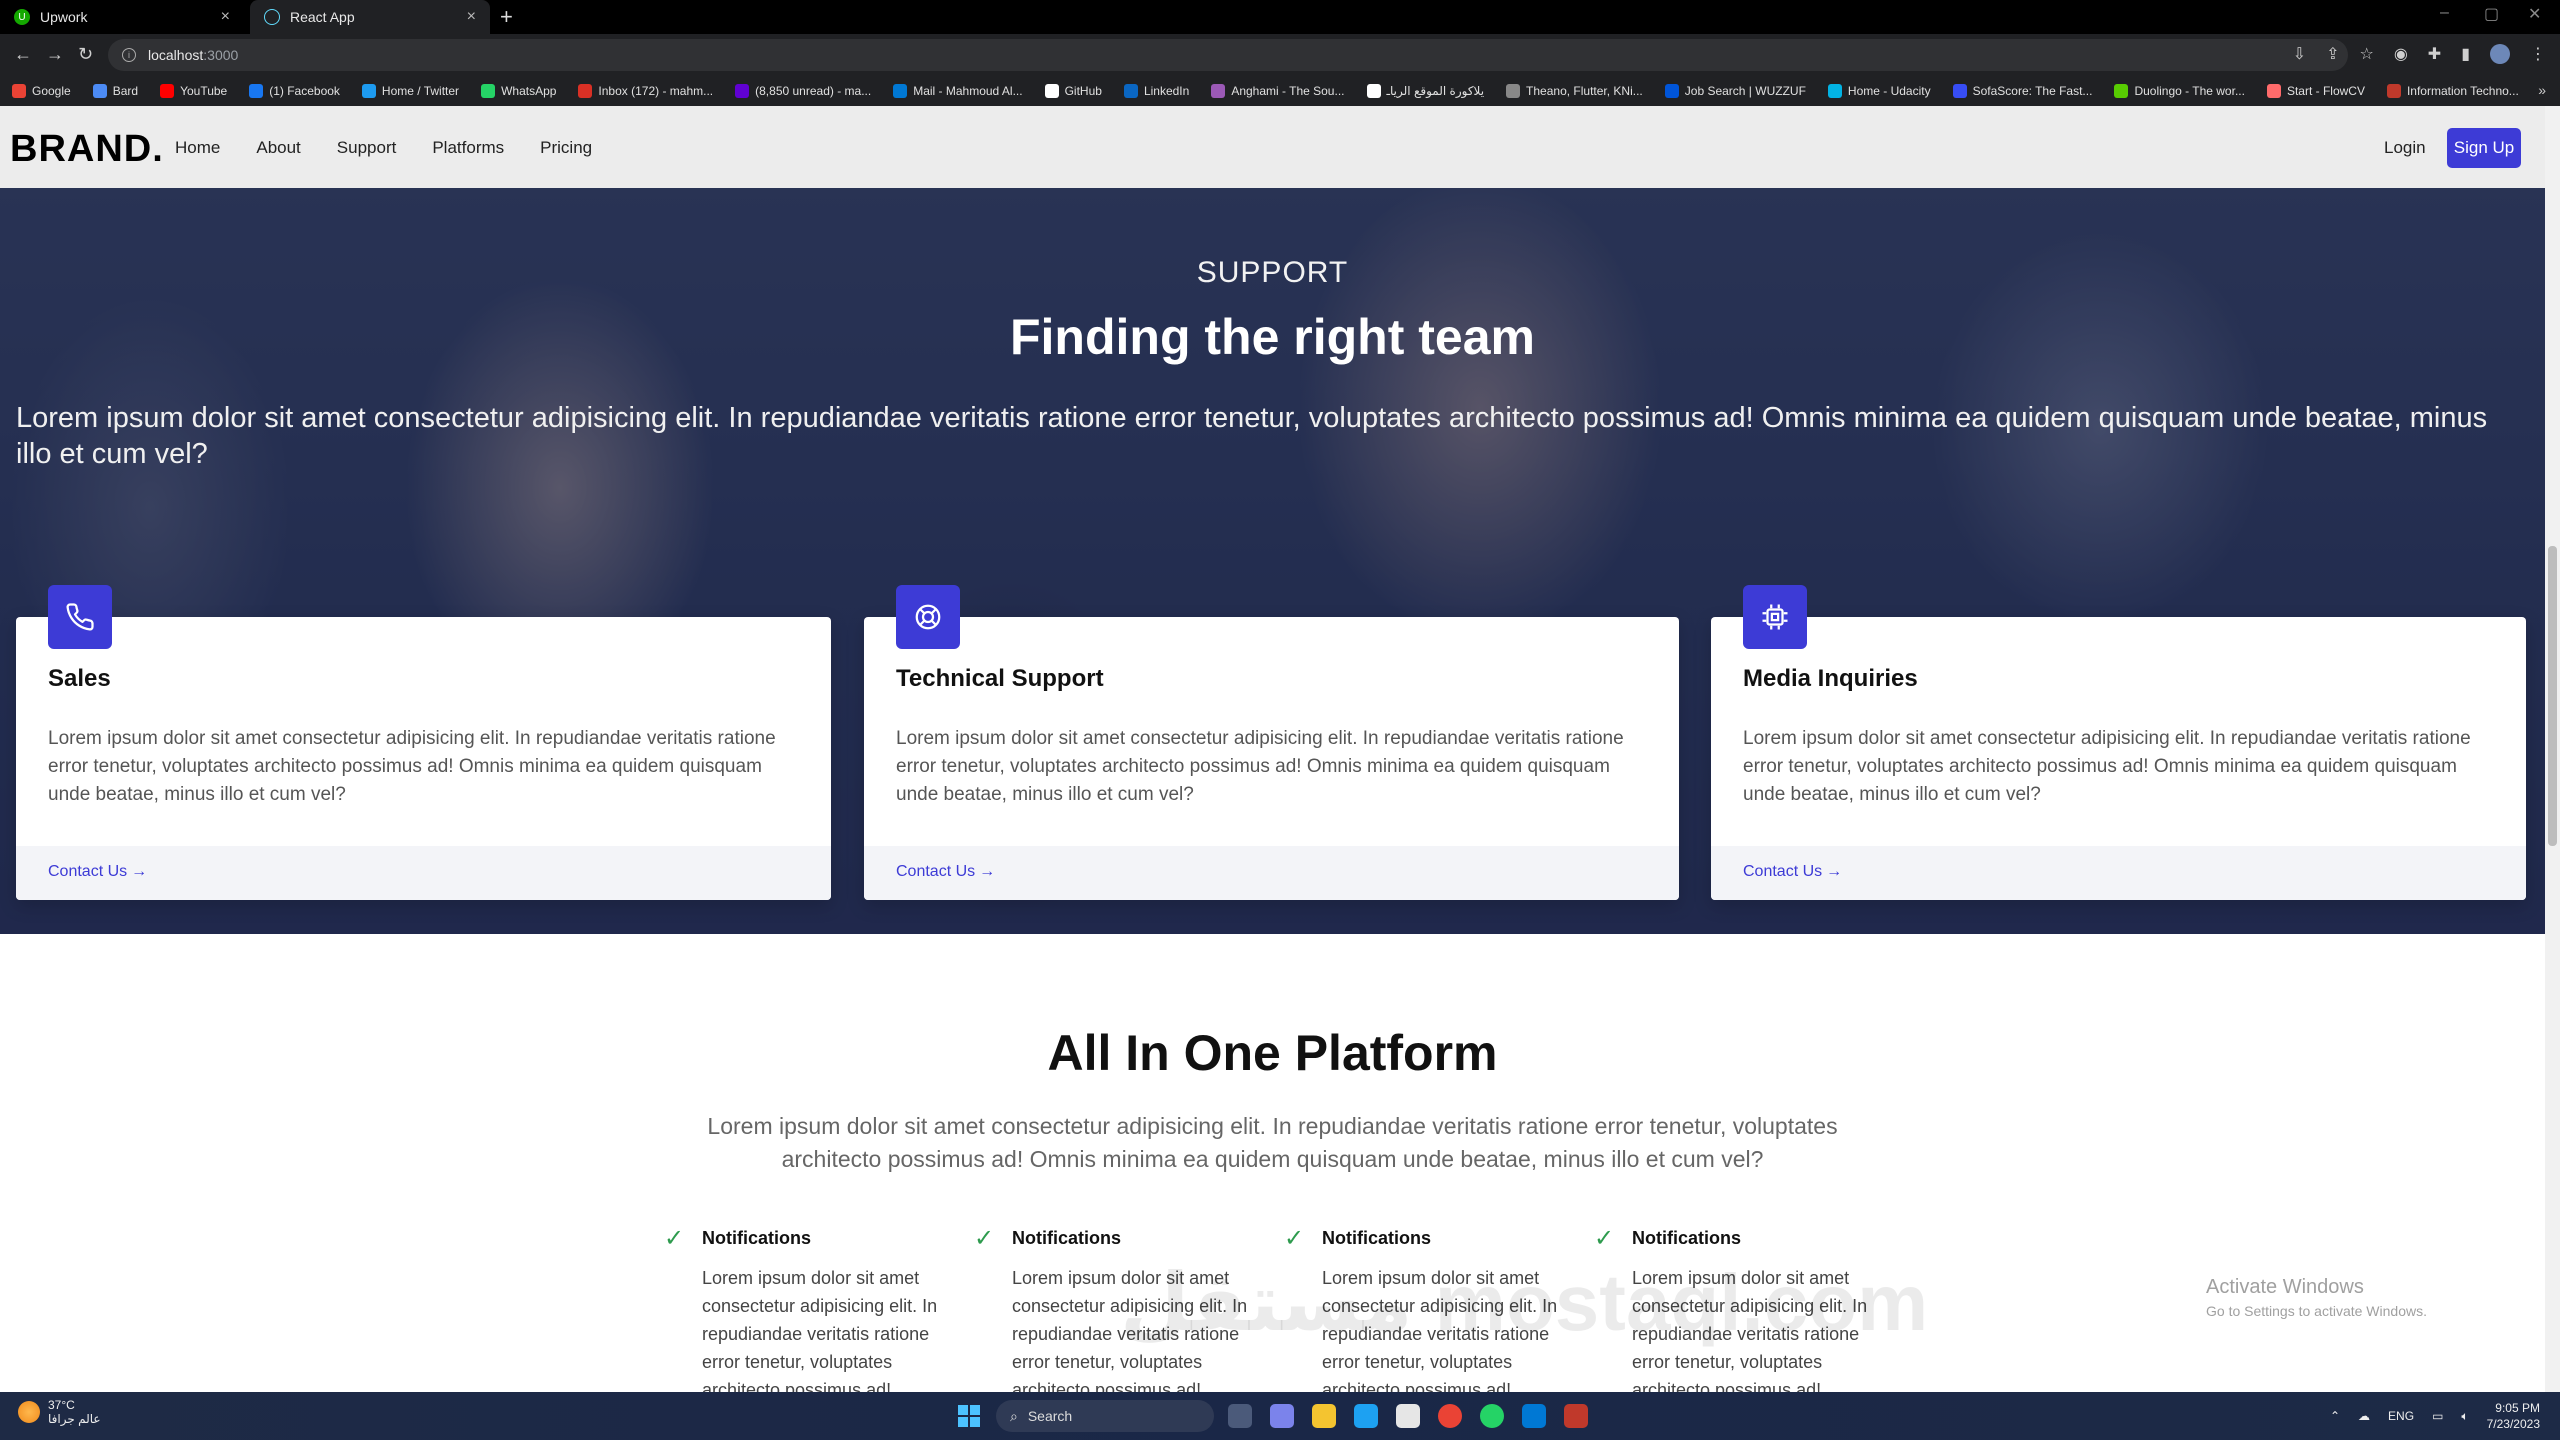 The image size is (2560, 1440). What do you see at coordinates (1687, 1238) in the screenshot?
I see `feature-title: Notifications` at bounding box center [1687, 1238].